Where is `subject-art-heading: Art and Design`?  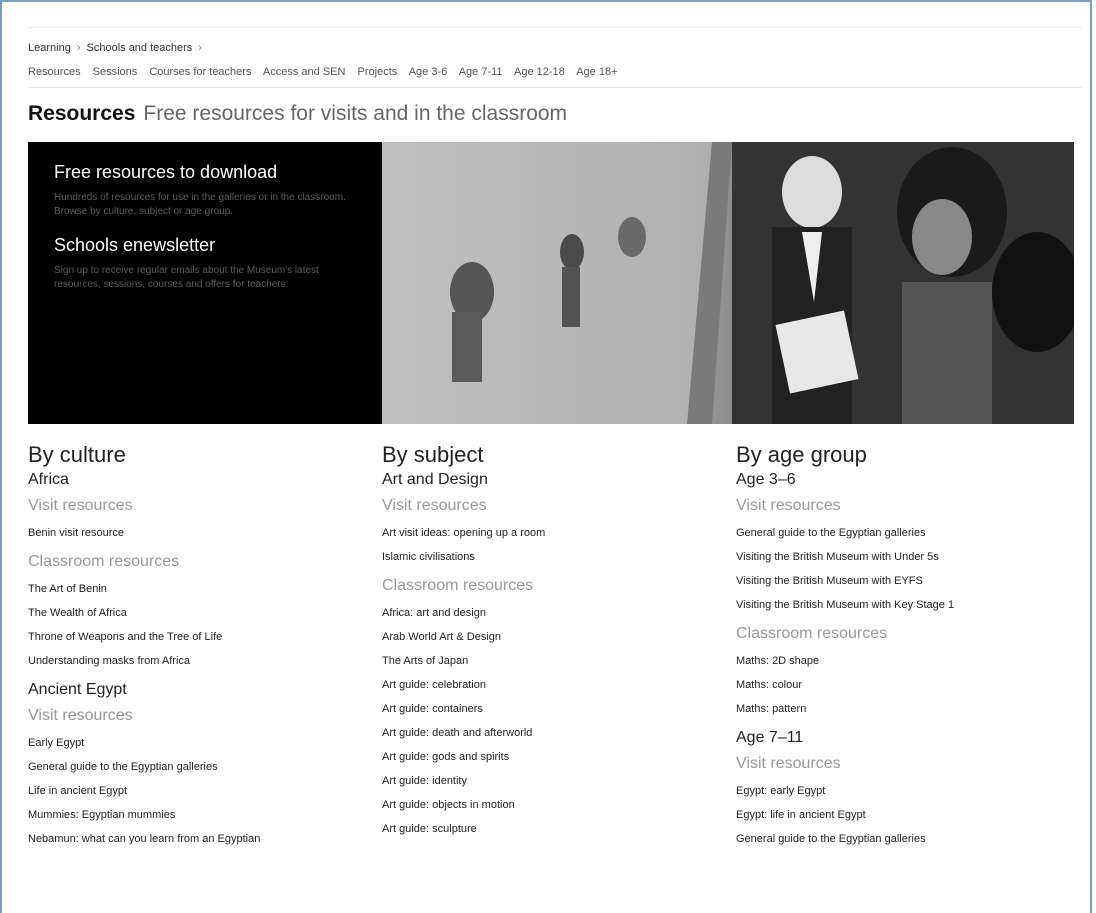 subject-art-heading: Art and Design is located at coordinates (547, 480).